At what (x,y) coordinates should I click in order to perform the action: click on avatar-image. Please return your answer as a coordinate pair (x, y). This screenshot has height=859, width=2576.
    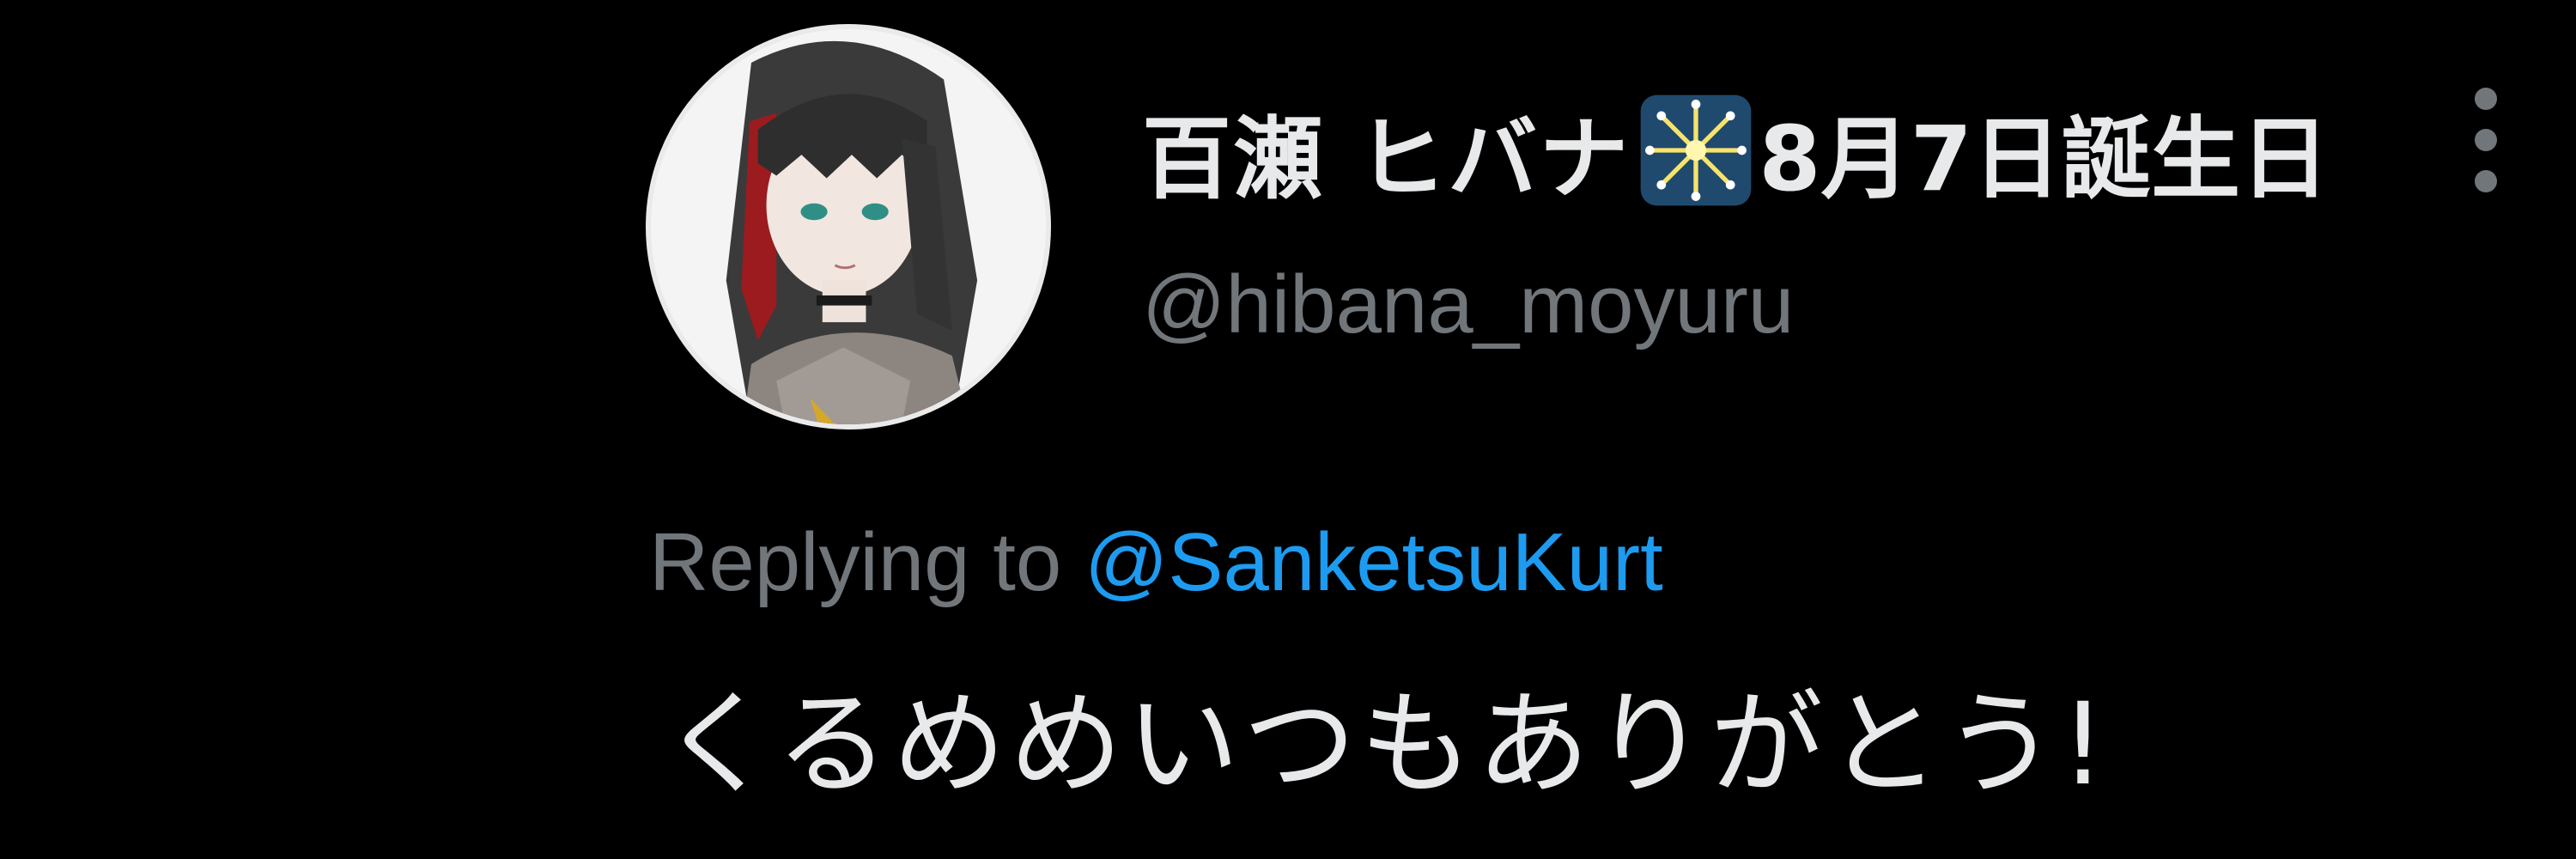
    Looking at the image, I should click on (848, 226).